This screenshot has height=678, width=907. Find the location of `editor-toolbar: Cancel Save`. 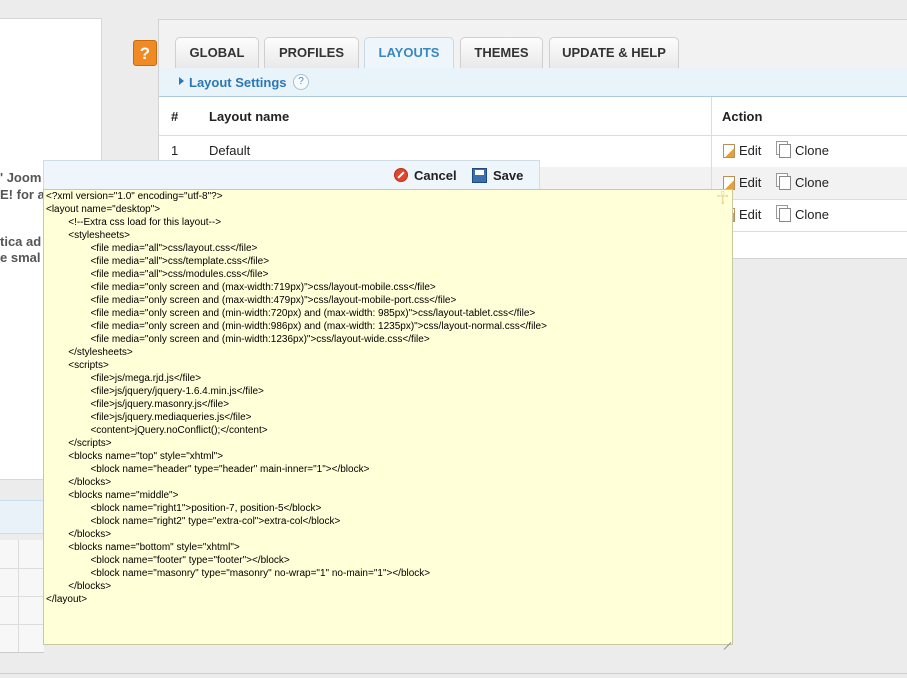

editor-toolbar: Cancel Save is located at coordinates (291, 175).